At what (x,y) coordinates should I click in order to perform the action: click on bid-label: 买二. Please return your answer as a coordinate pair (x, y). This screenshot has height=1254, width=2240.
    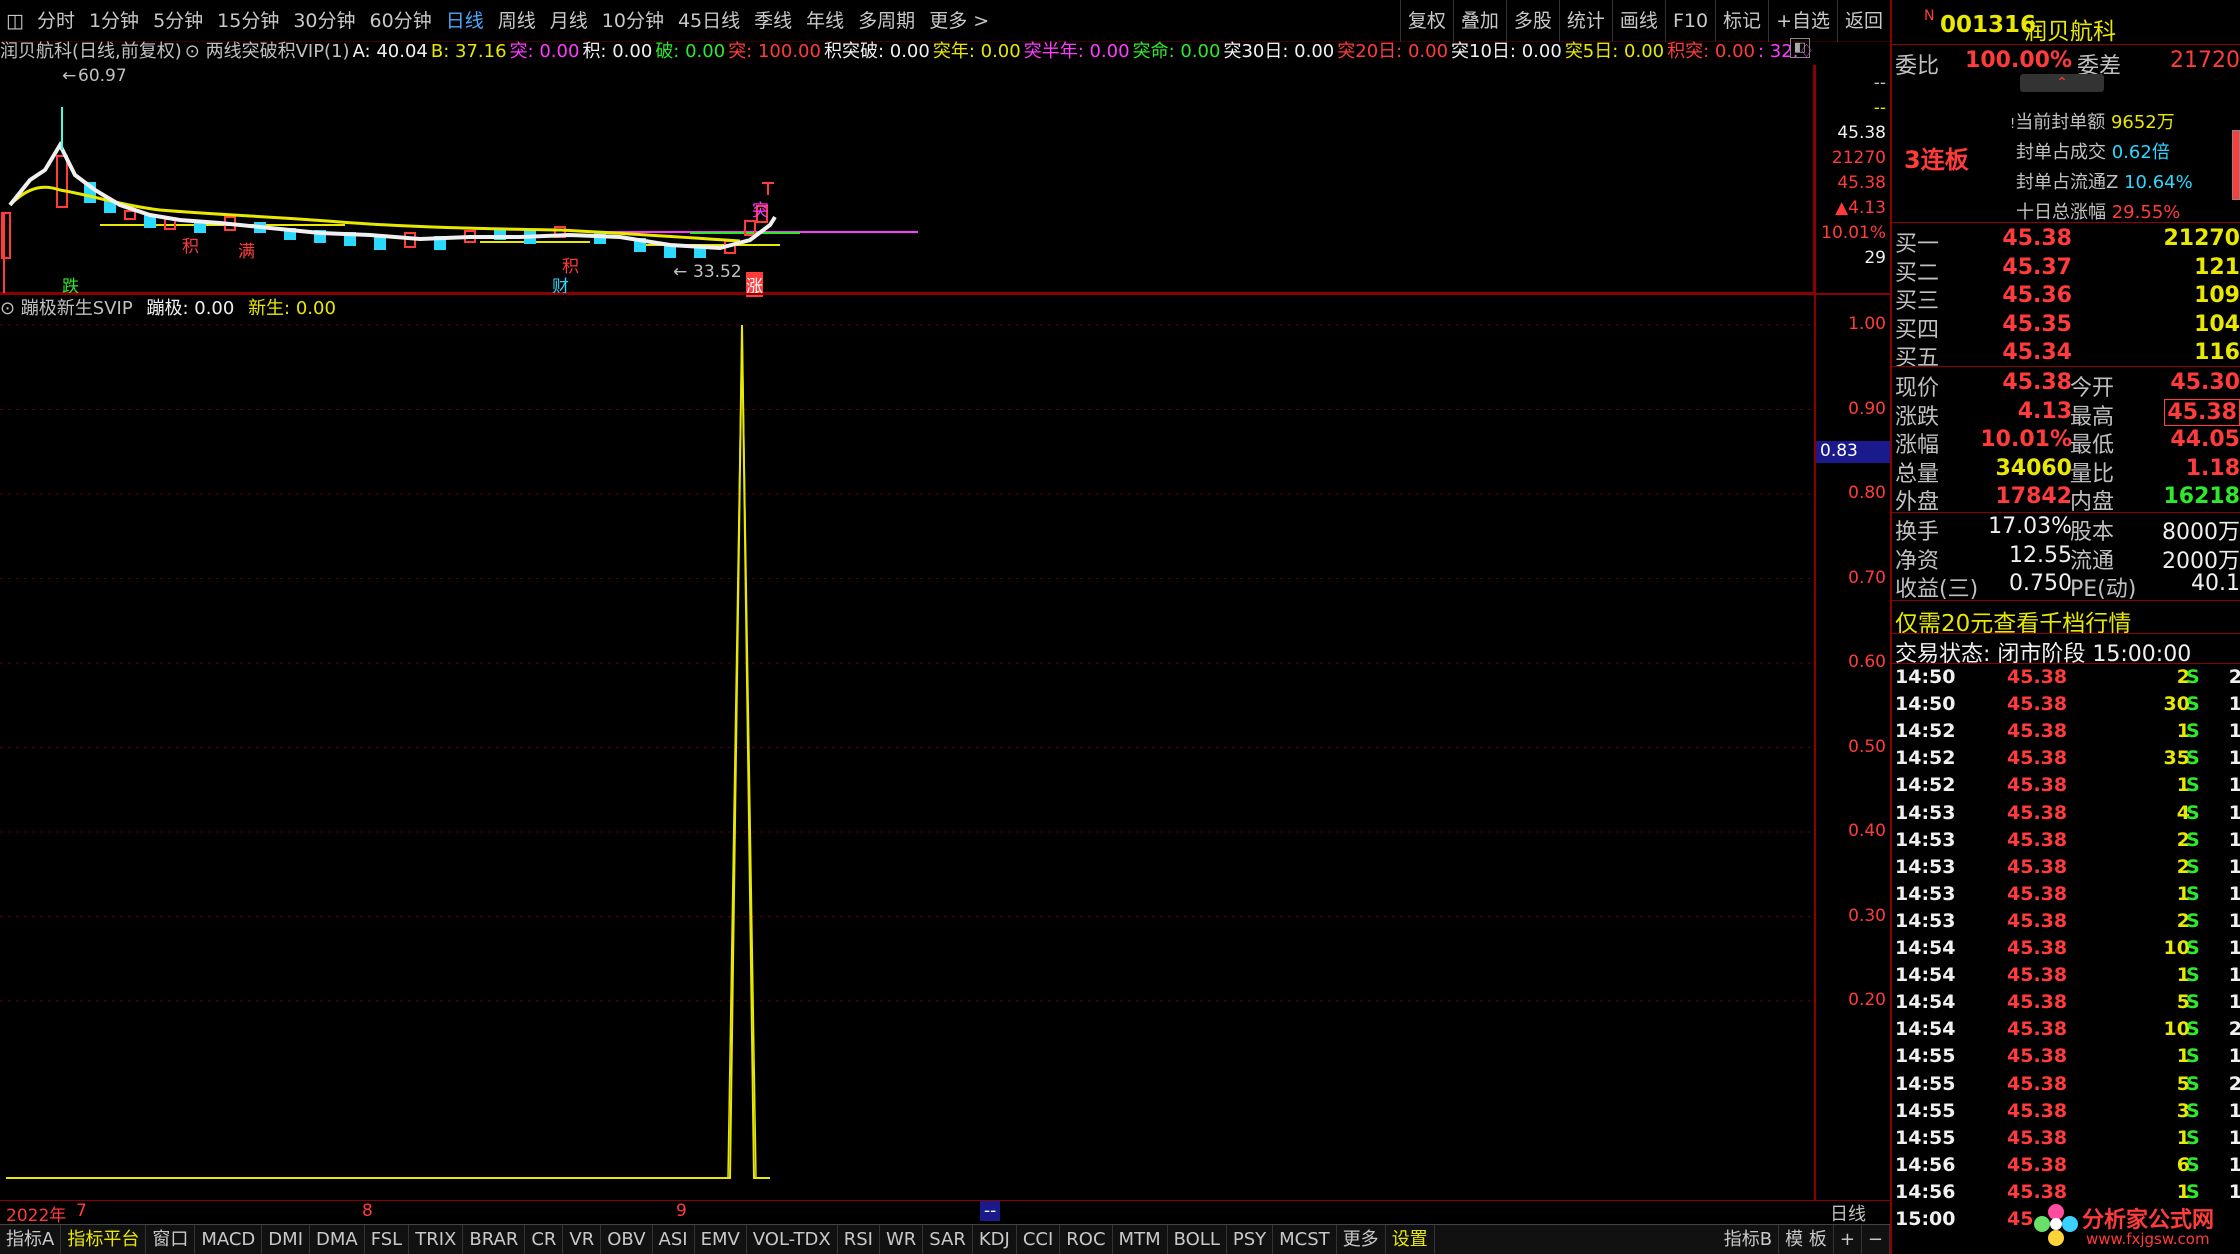
    Looking at the image, I should click on (1917, 273).